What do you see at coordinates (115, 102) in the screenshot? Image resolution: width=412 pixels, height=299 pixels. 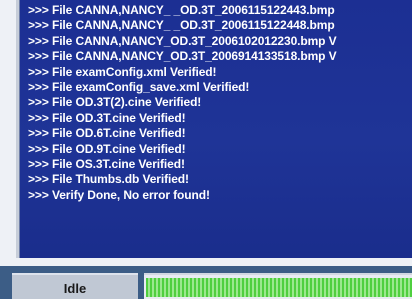 I see `log-line: >>> File OD.3T(2).cine Verified!` at bounding box center [115, 102].